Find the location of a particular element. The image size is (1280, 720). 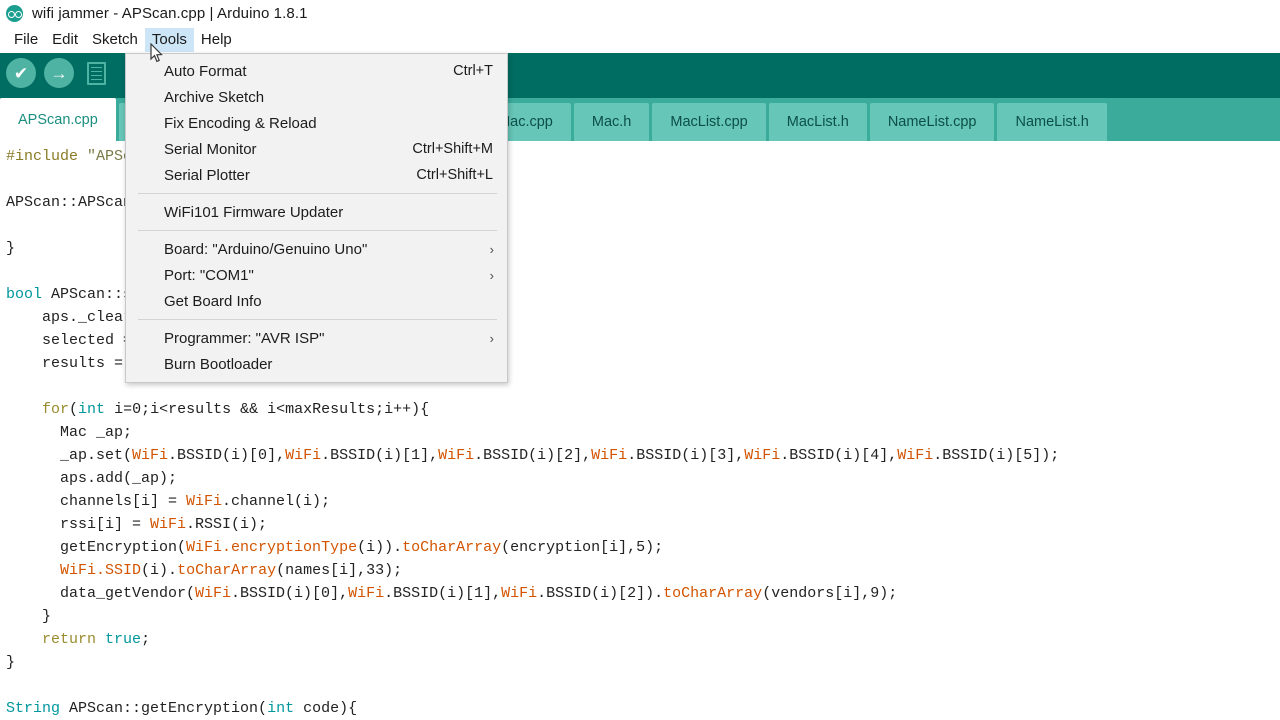

menu-item-wifi101-firmware-updater: WiFi101 Firmware Updater is located at coordinates (316, 212).